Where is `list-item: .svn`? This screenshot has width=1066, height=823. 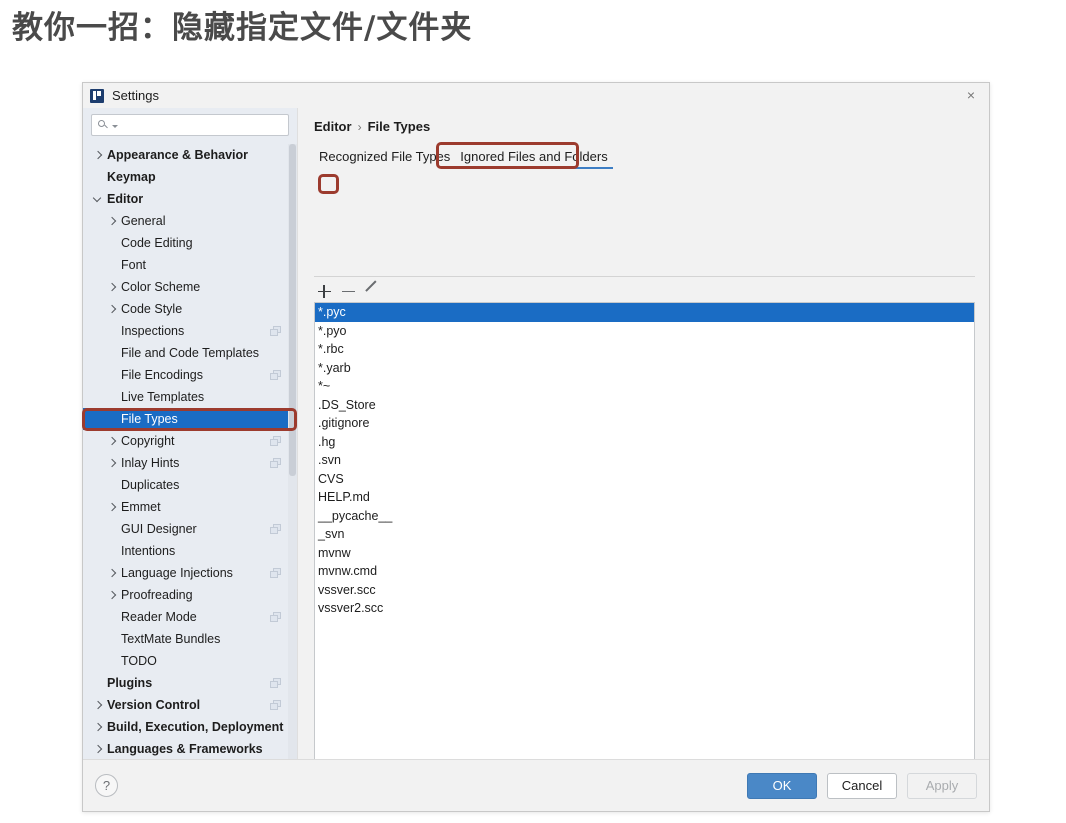 list-item: .svn is located at coordinates (644, 460).